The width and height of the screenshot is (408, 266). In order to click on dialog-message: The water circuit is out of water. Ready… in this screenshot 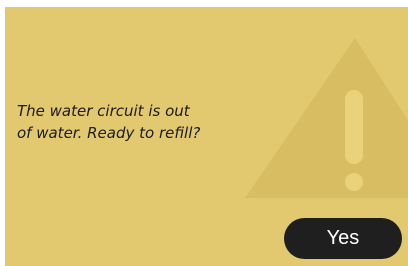, I will do `click(109, 122)`.